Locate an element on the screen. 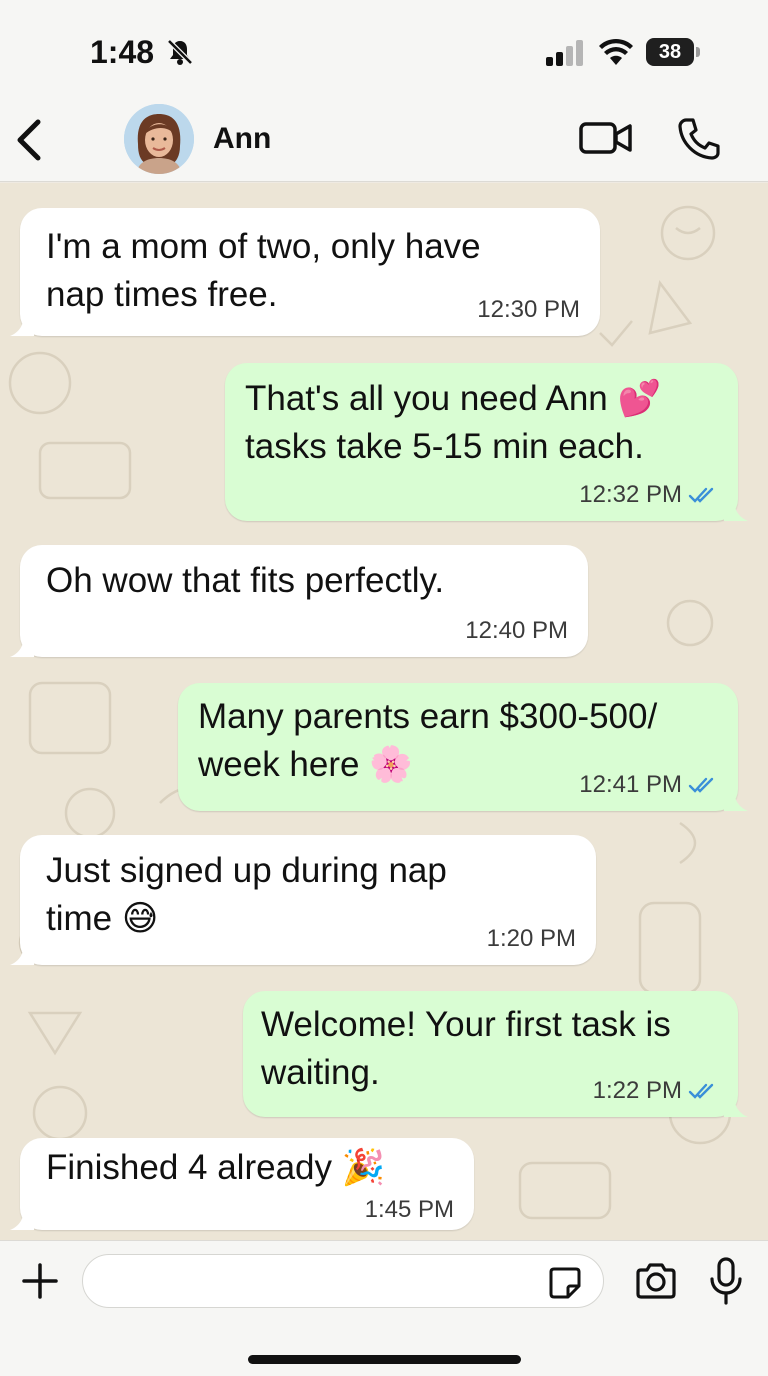 This screenshot has height=1376, width=768. message-text: Finished 4 already 🎉 is located at coordinates (216, 1167).